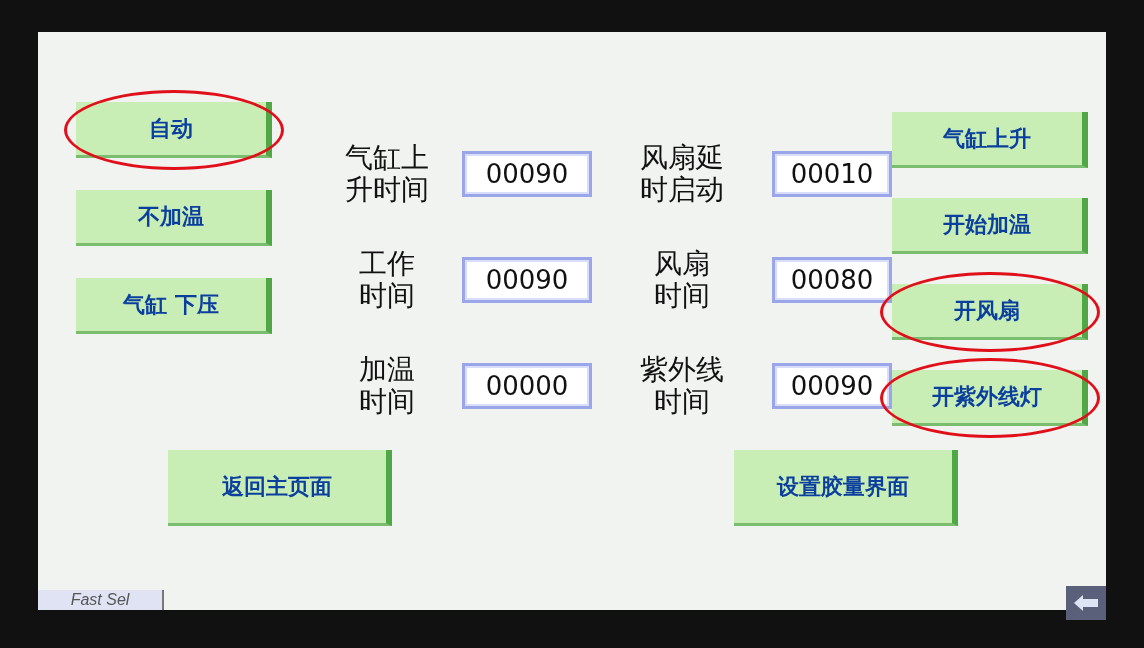 The height and width of the screenshot is (648, 1144). Describe the element at coordinates (990, 140) in the screenshot. I see `command-button: 气缸上升` at that location.